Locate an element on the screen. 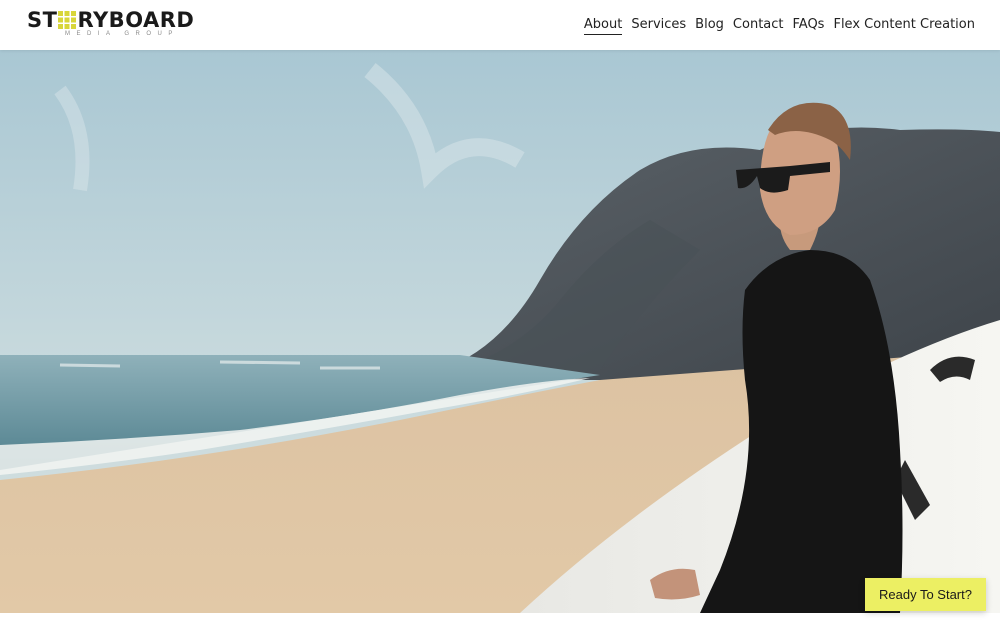 Image resolution: width=1000 pixels, height=625 pixels. ready-to-start-button: Ready To Start? is located at coordinates (925, 594).